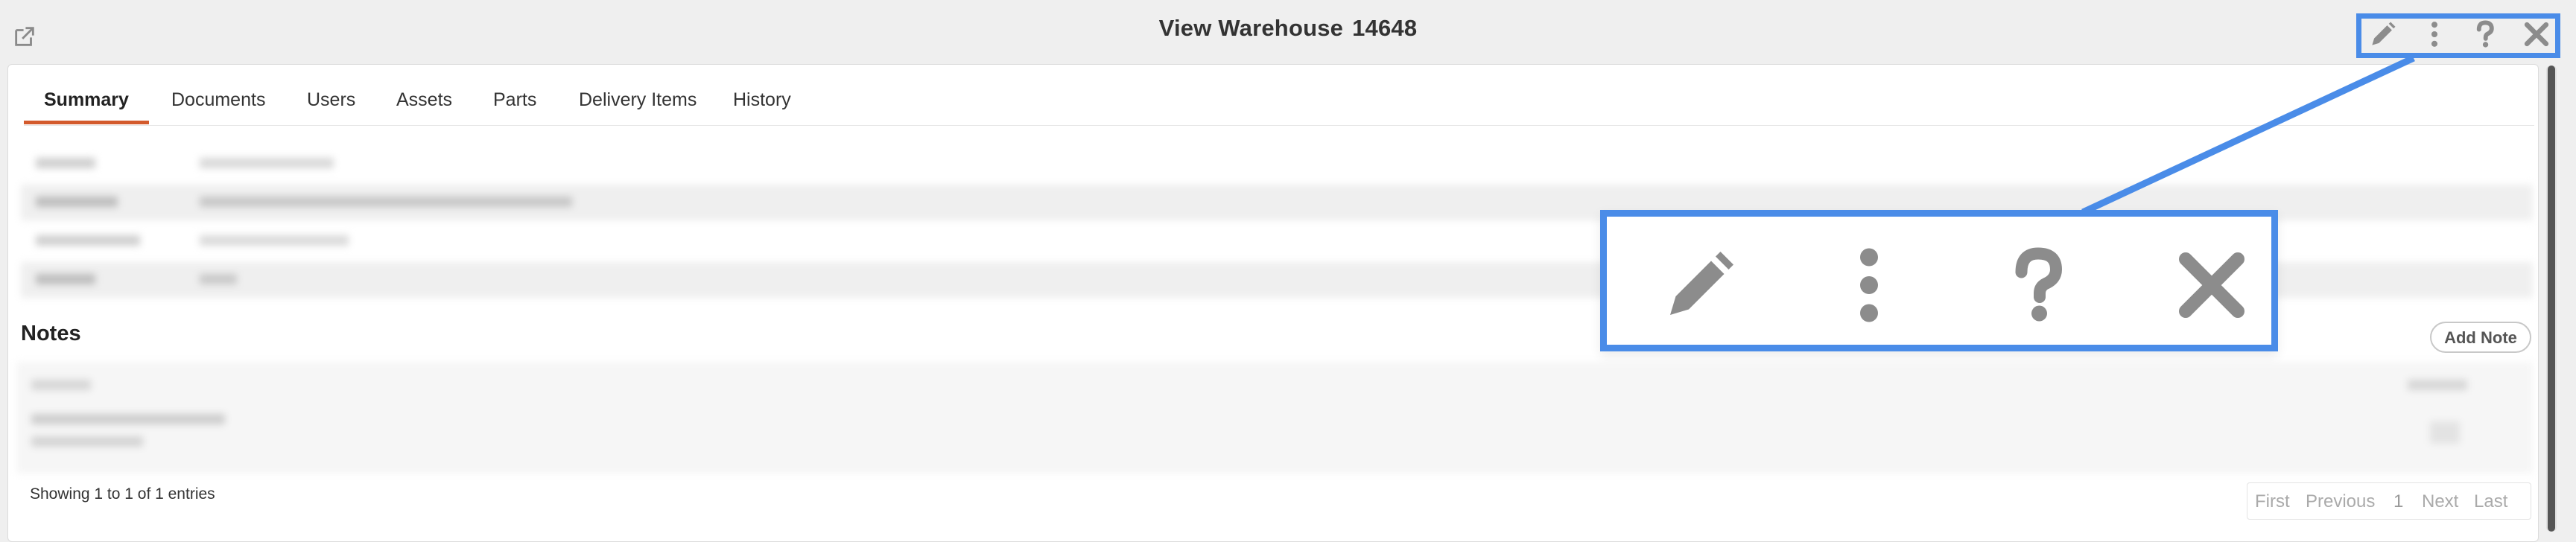 The width and height of the screenshot is (2576, 542). What do you see at coordinates (2212, 285) in the screenshot?
I see `close-icon` at bounding box center [2212, 285].